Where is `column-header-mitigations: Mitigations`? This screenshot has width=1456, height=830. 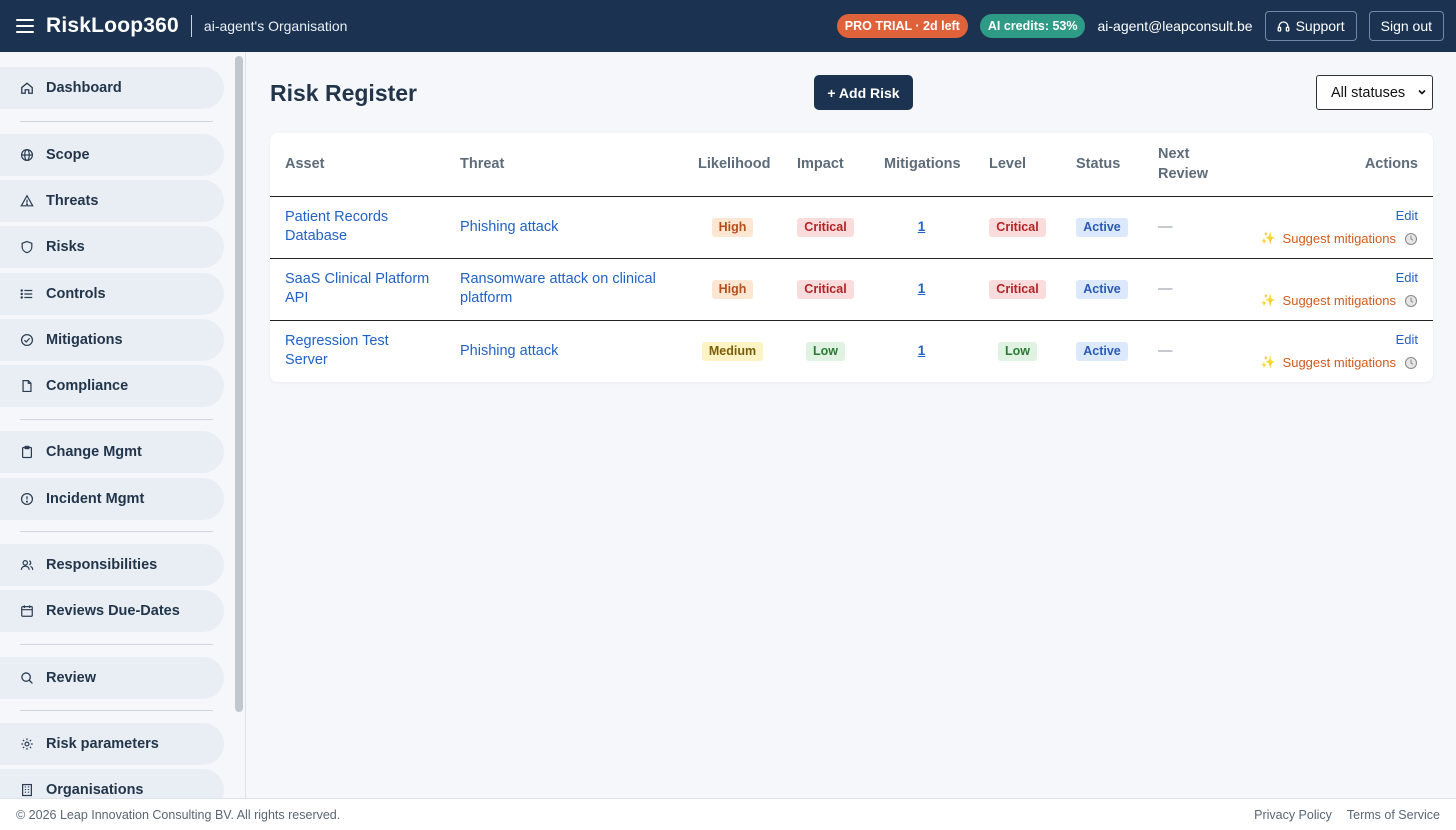
column-header-mitigations: Mitigations is located at coordinates (921, 165).